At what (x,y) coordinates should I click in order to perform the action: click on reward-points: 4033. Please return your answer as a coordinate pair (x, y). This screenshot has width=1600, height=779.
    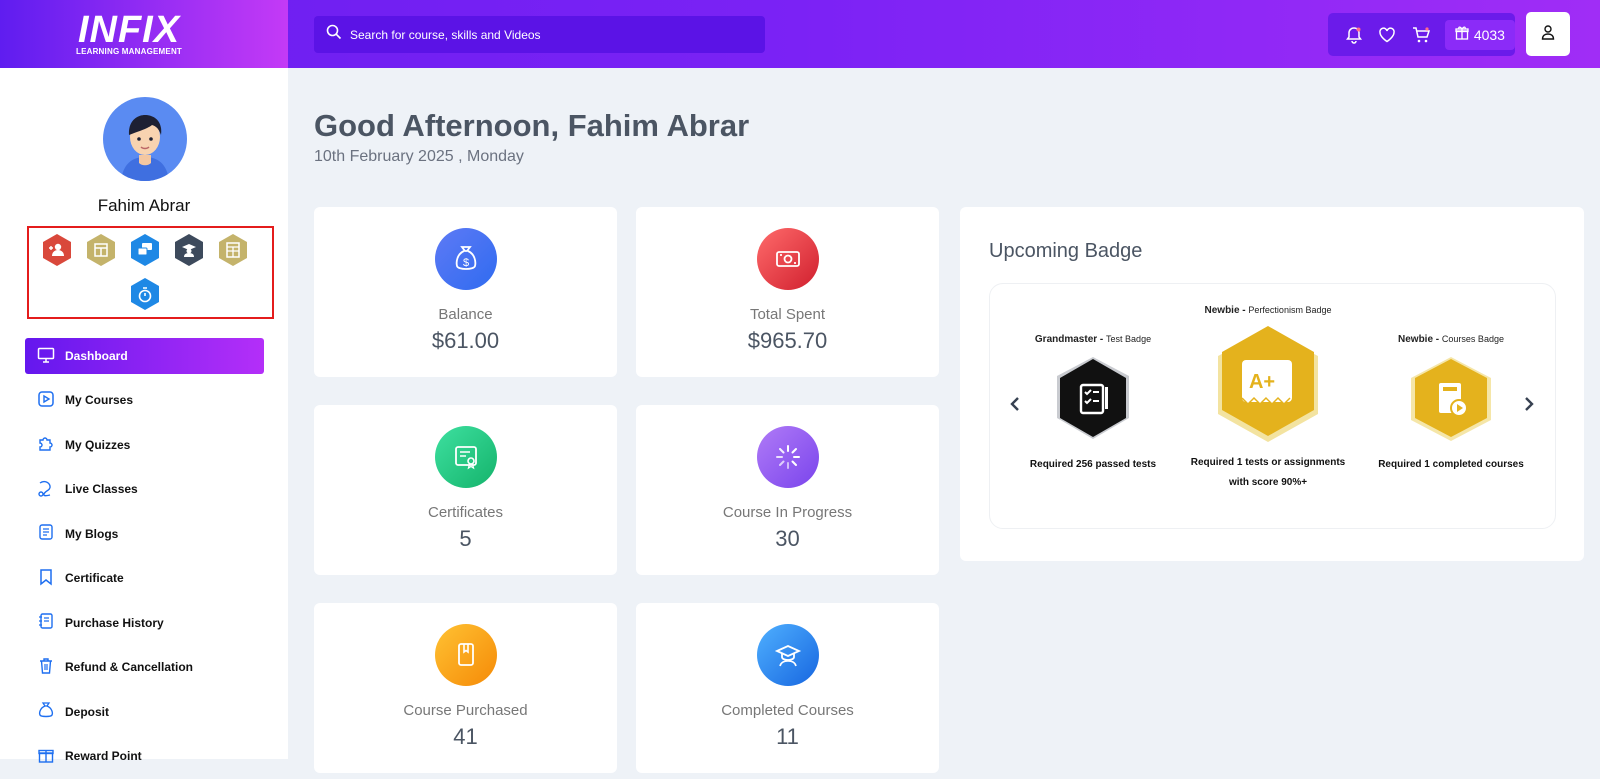
    Looking at the image, I should click on (1479, 34).